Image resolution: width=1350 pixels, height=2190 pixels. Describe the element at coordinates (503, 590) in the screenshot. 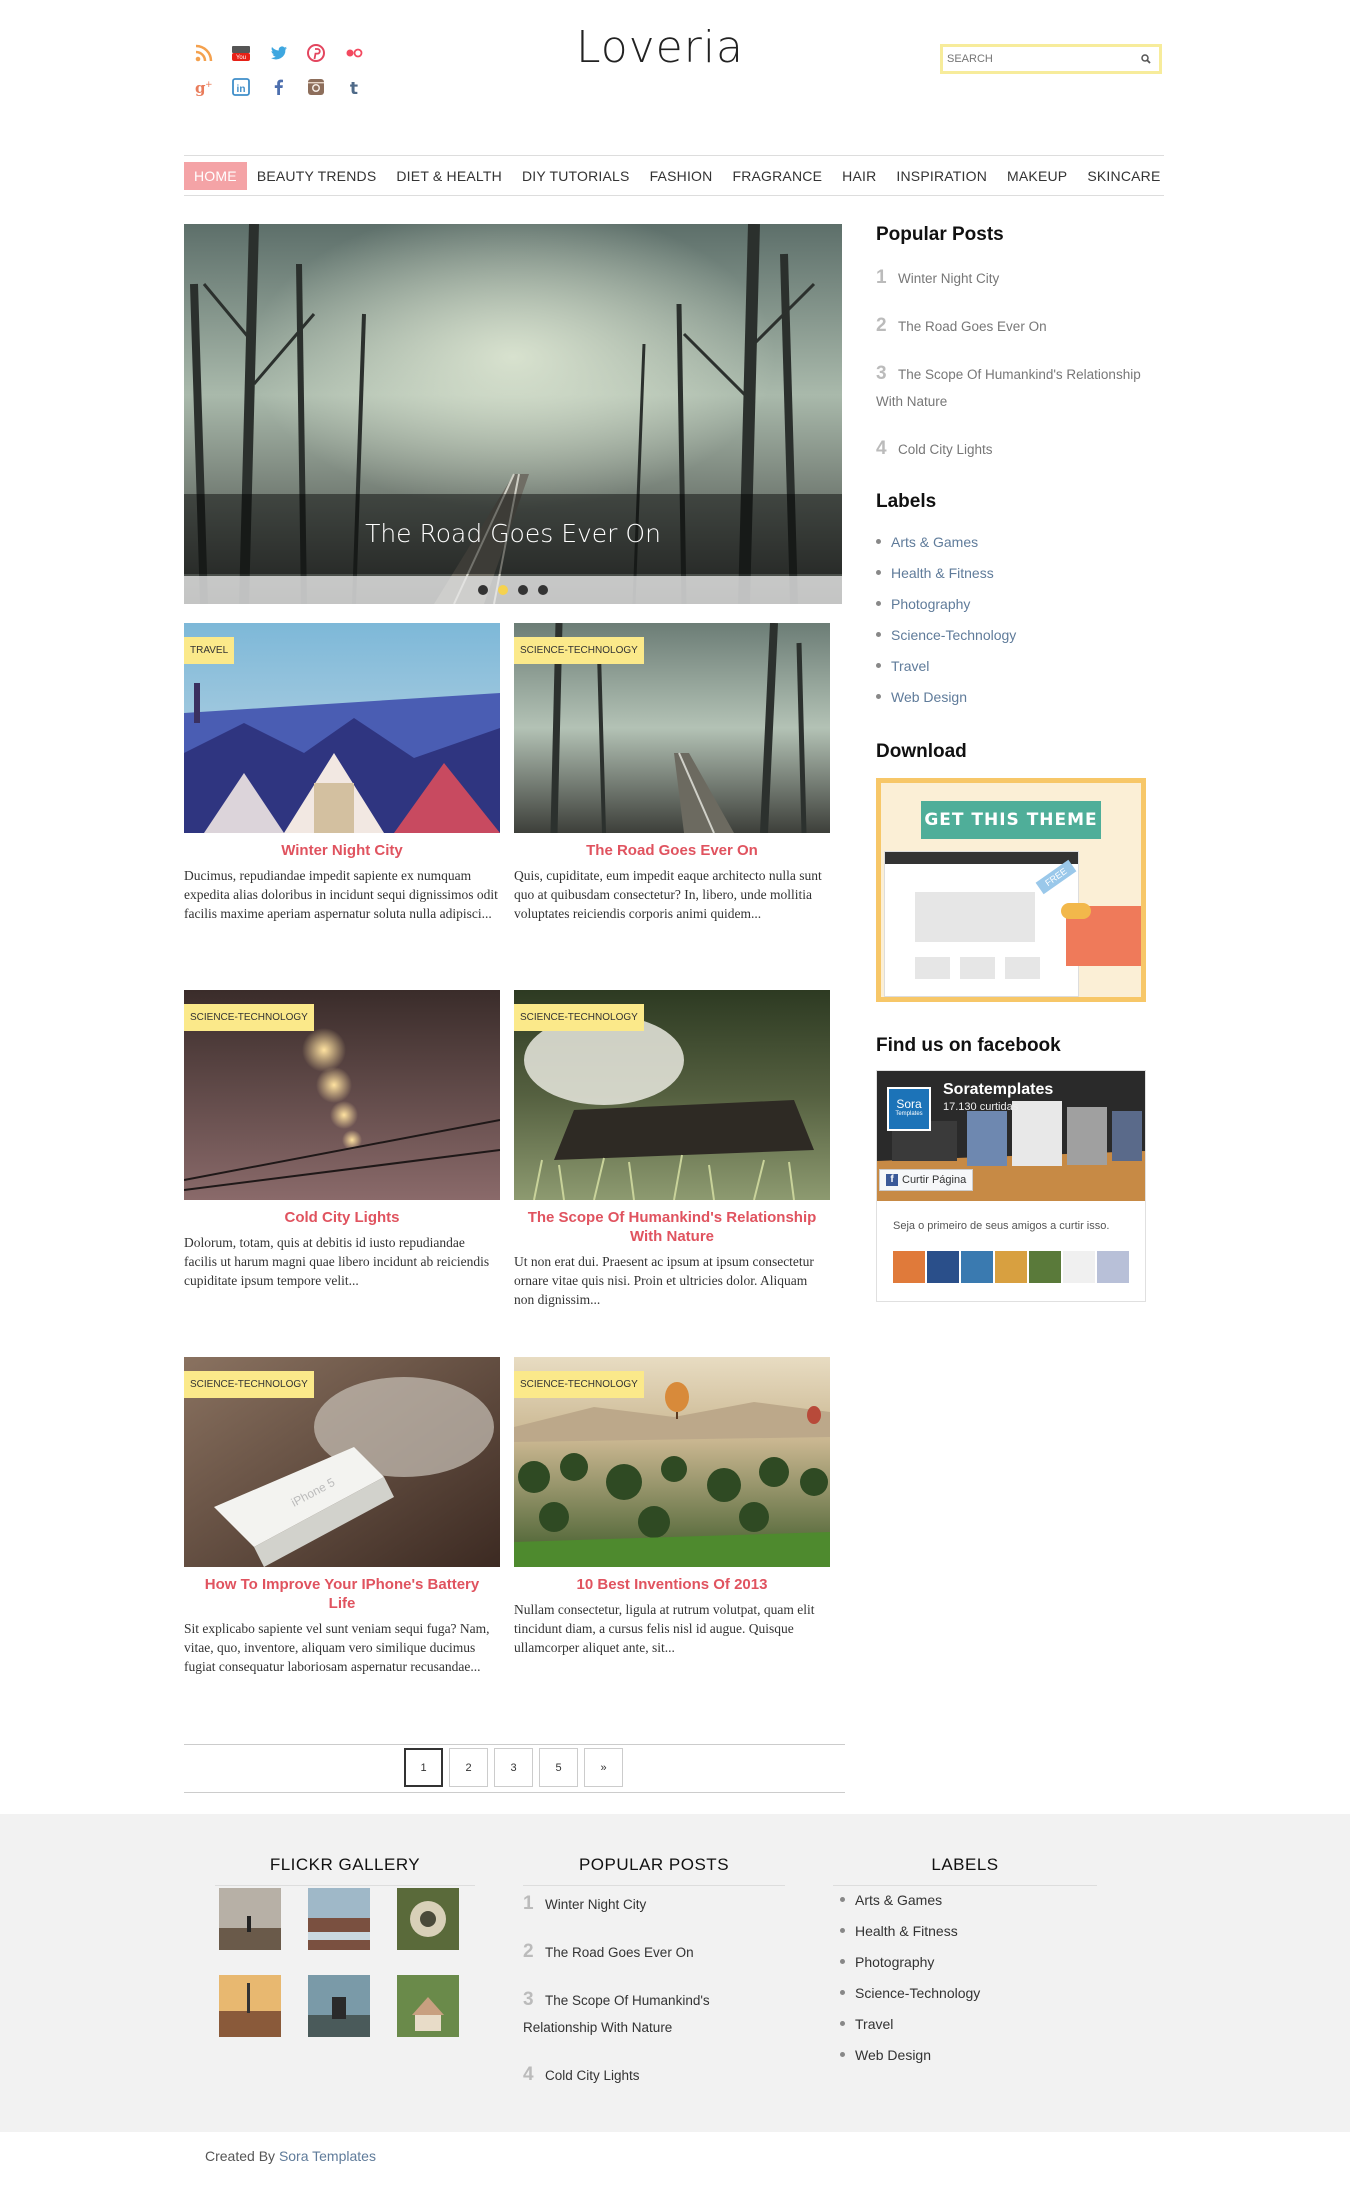

I see `slider-dot-active` at that location.